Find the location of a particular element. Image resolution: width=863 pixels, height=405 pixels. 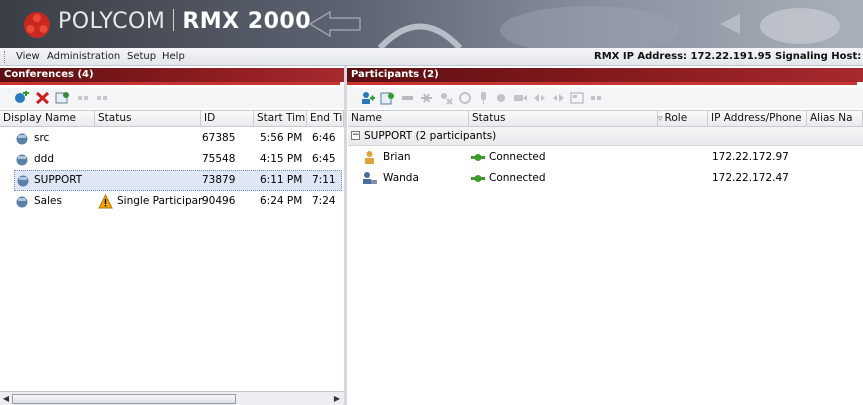

add-participant-icon is located at coordinates (367, 98).